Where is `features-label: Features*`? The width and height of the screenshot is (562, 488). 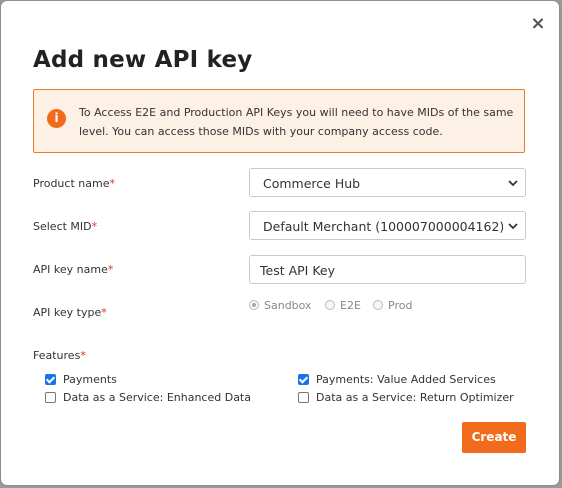 features-label: Features* is located at coordinates (59, 355).